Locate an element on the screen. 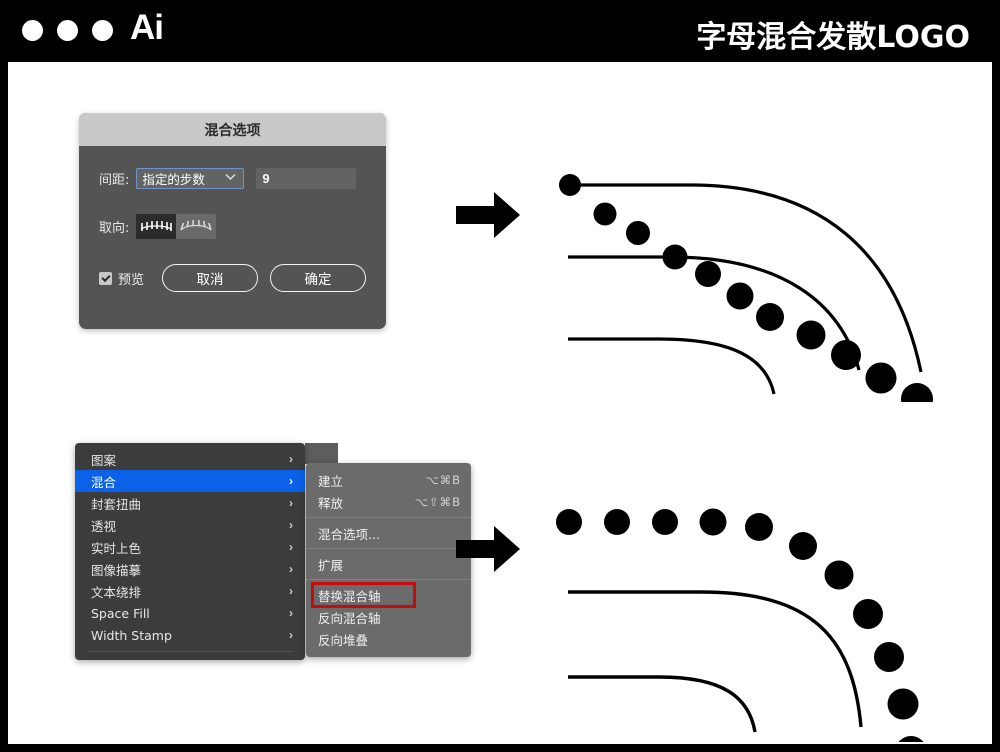  ok-button: 确定 is located at coordinates (318, 278).